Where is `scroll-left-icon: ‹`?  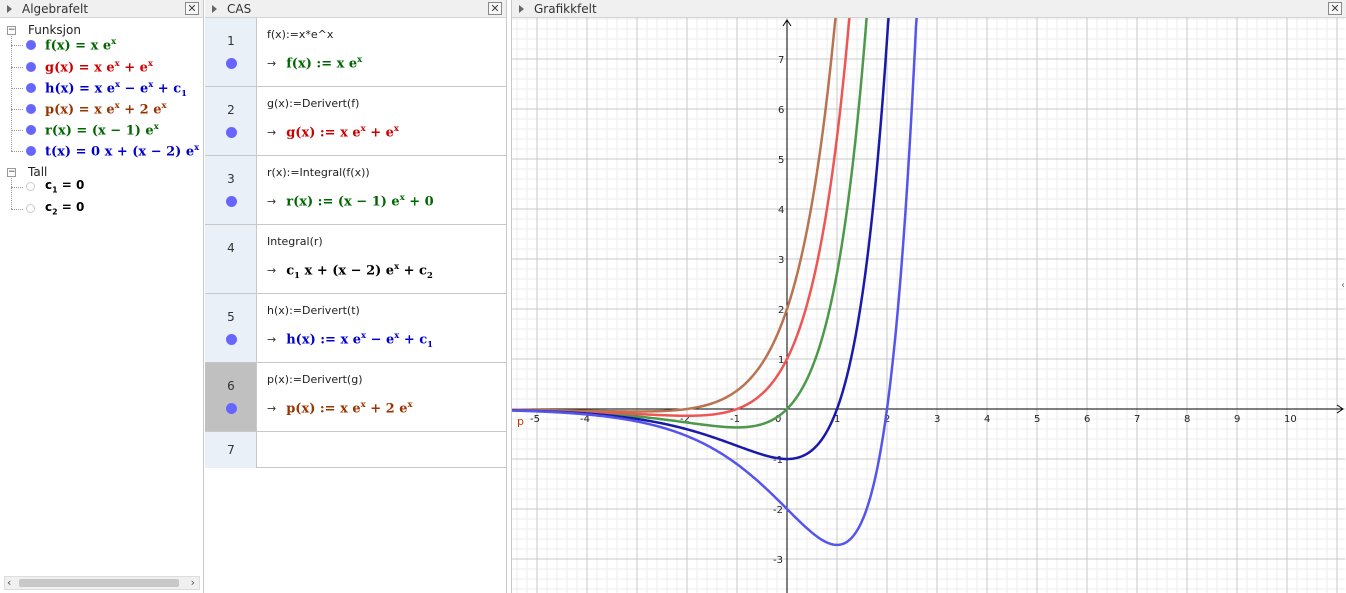
scroll-left-icon: ‹ is located at coordinates (9, 583).